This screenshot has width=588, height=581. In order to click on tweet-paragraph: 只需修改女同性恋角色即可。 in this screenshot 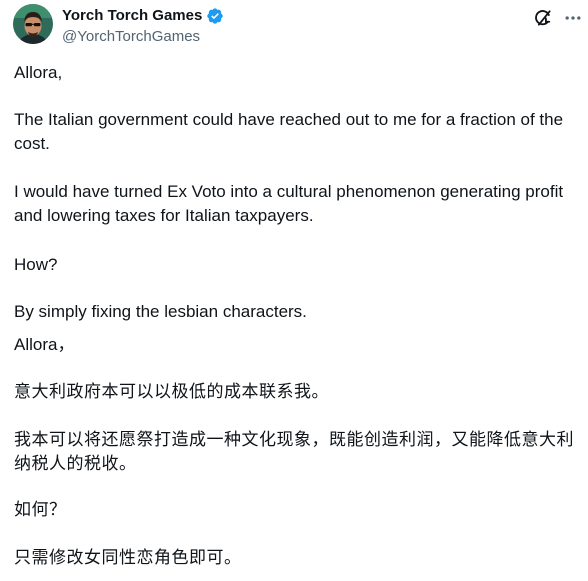, I will do `click(128, 558)`.